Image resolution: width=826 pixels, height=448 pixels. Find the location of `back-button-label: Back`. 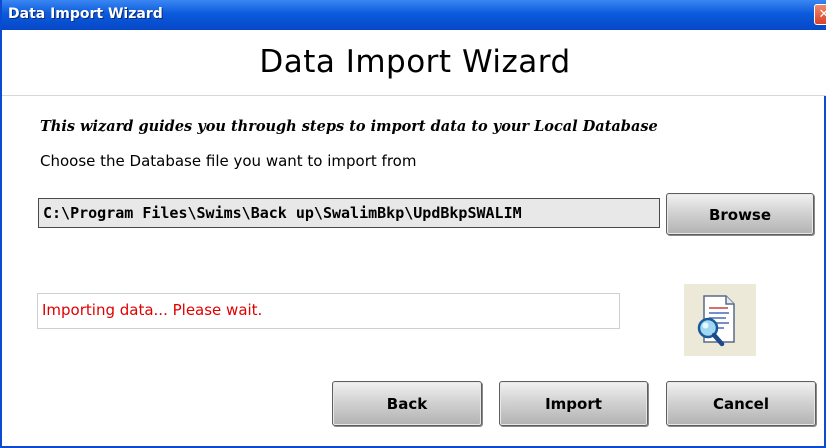

back-button-label: Back is located at coordinates (407, 404).